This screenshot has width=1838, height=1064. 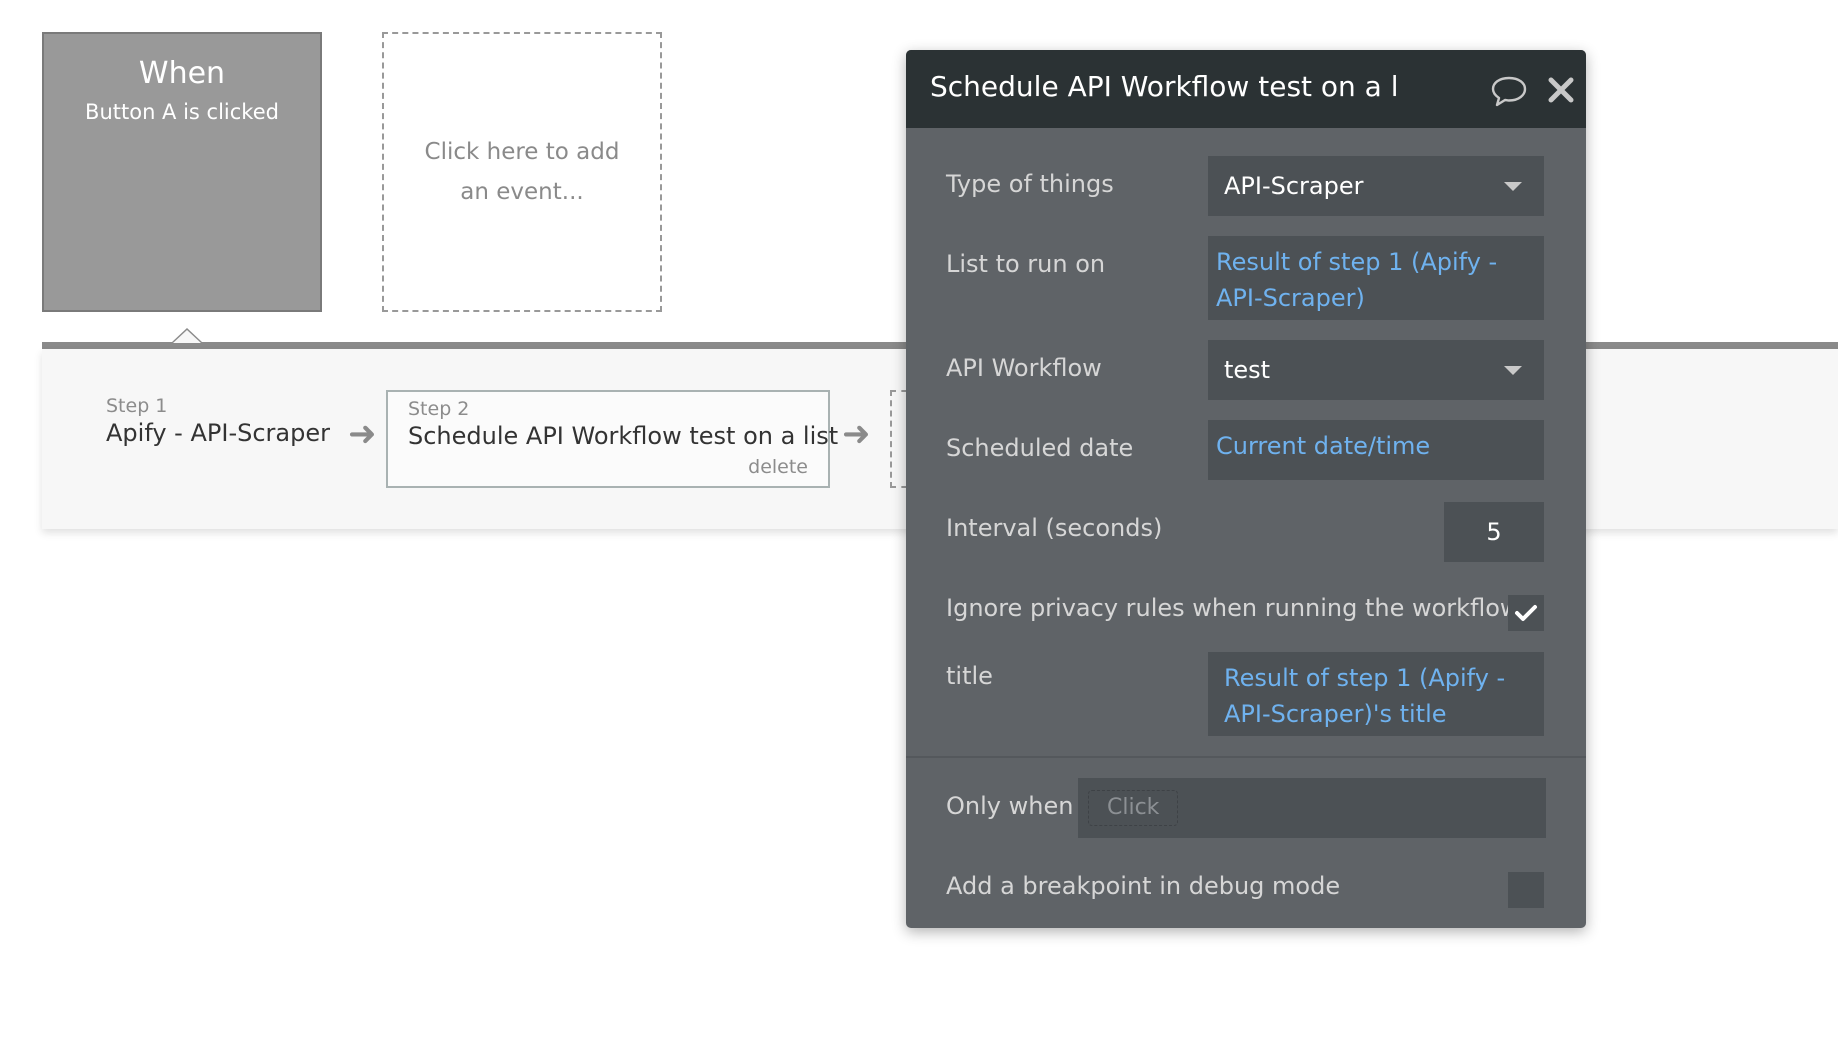 What do you see at coordinates (1054, 528) in the screenshot?
I see `interval-label: Interval (seconds)` at bounding box center [1054, 528].